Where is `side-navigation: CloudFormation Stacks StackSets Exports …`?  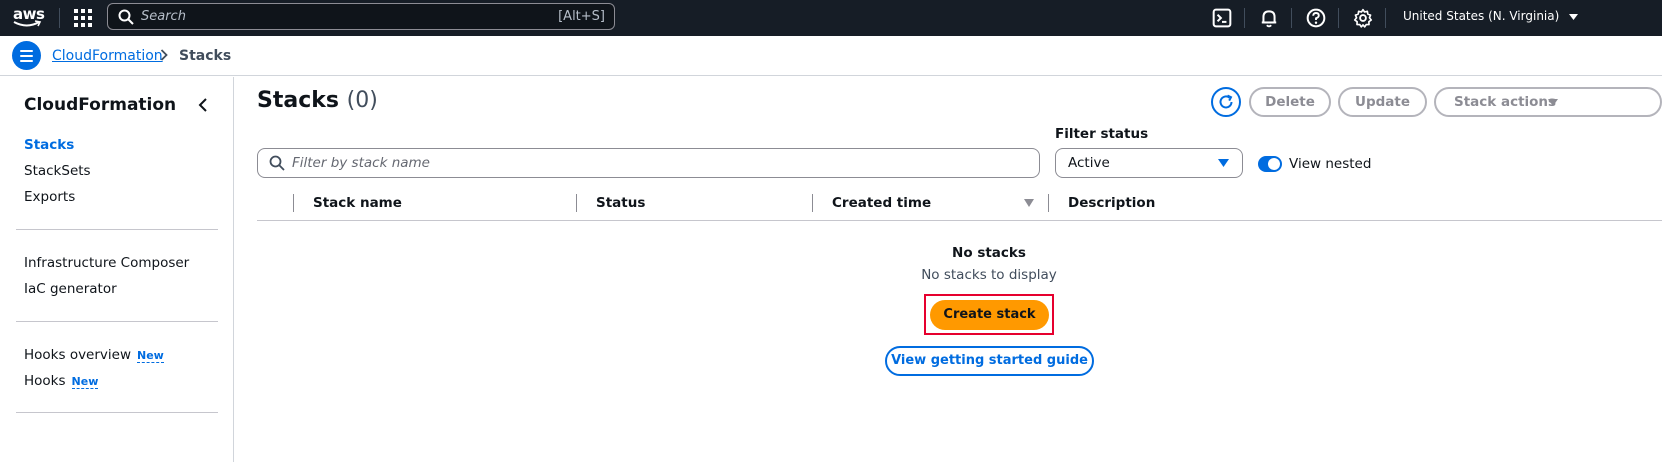 side-navigation: CloudFormation Stacks StackSets Exports … is located at coordinates (117, 269).